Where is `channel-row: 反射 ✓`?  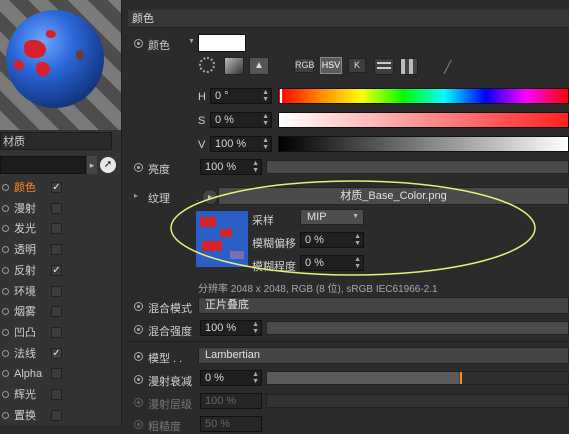 channel-row: 反射 ✓ is located at coordinates (60, 271).